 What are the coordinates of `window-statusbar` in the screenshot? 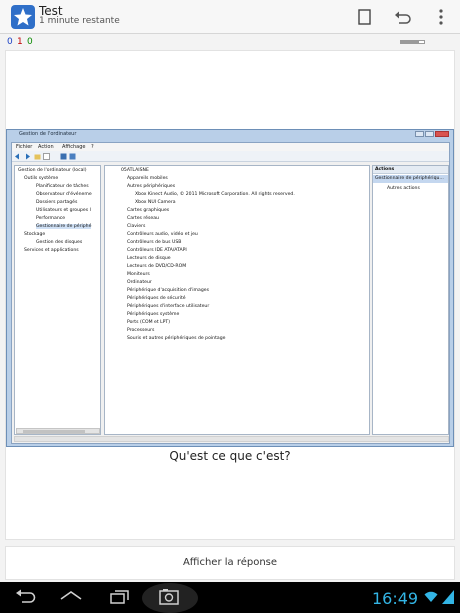 It's located at (231, 439).